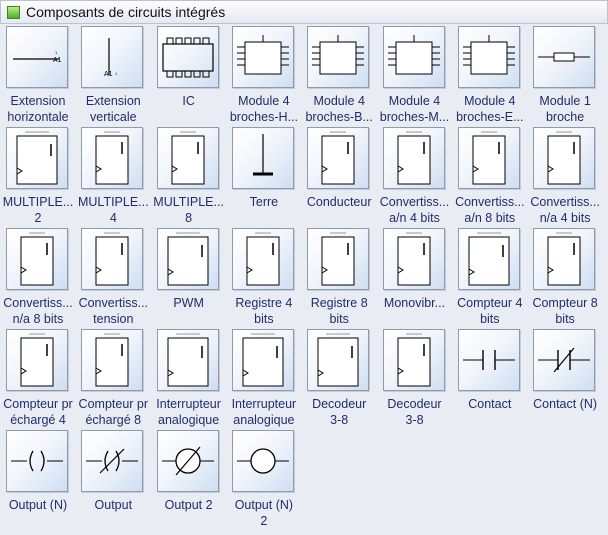 Image resolution: width=608 pixels, height=535 pixels. I want to click on shape-item: Terre, so click(263, 177).